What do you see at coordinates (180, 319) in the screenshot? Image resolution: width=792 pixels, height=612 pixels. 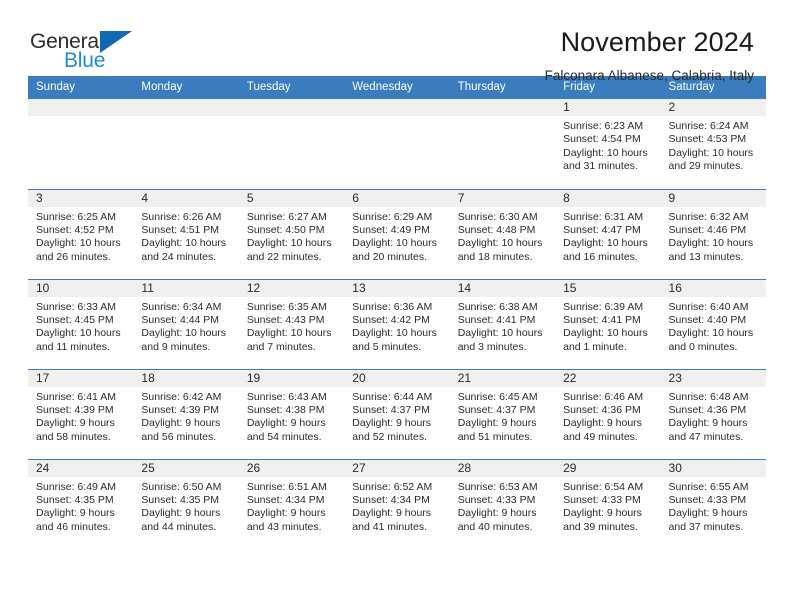 I see `sunset-text: Sunset: 4:44 PM` at bounding box center [180, 319].